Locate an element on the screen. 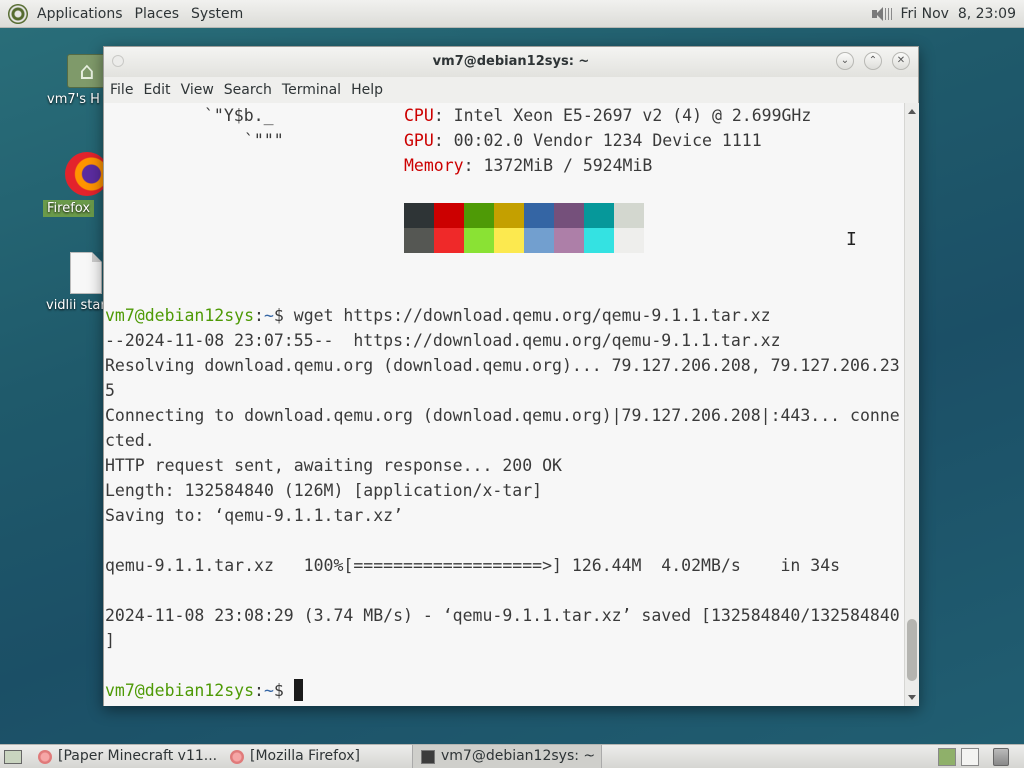 The height and width of the screenshot is (768, 1024). text-cursor is located at coordinates (298, 690).